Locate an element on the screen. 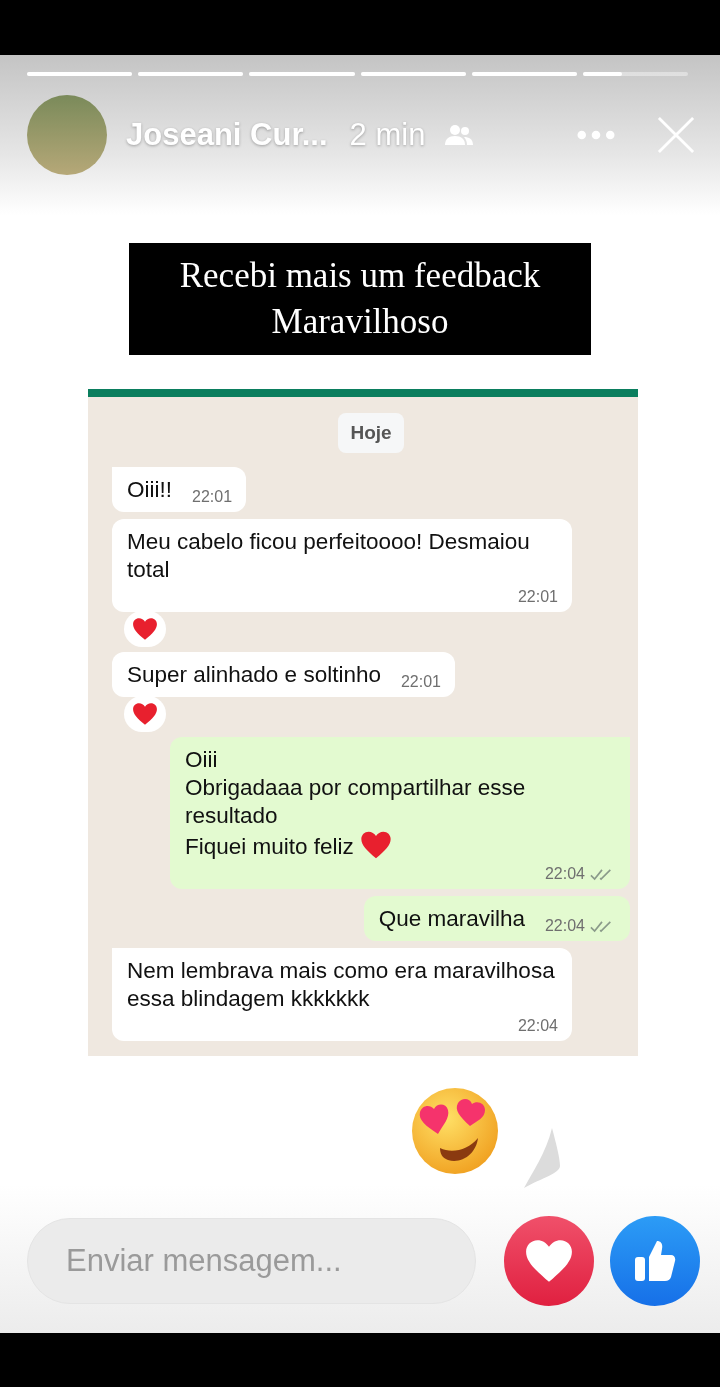 Image resolution: width=720 pixels, height=1387 pixels. message-text: Oiii!! is located at coordinates (149, 489).